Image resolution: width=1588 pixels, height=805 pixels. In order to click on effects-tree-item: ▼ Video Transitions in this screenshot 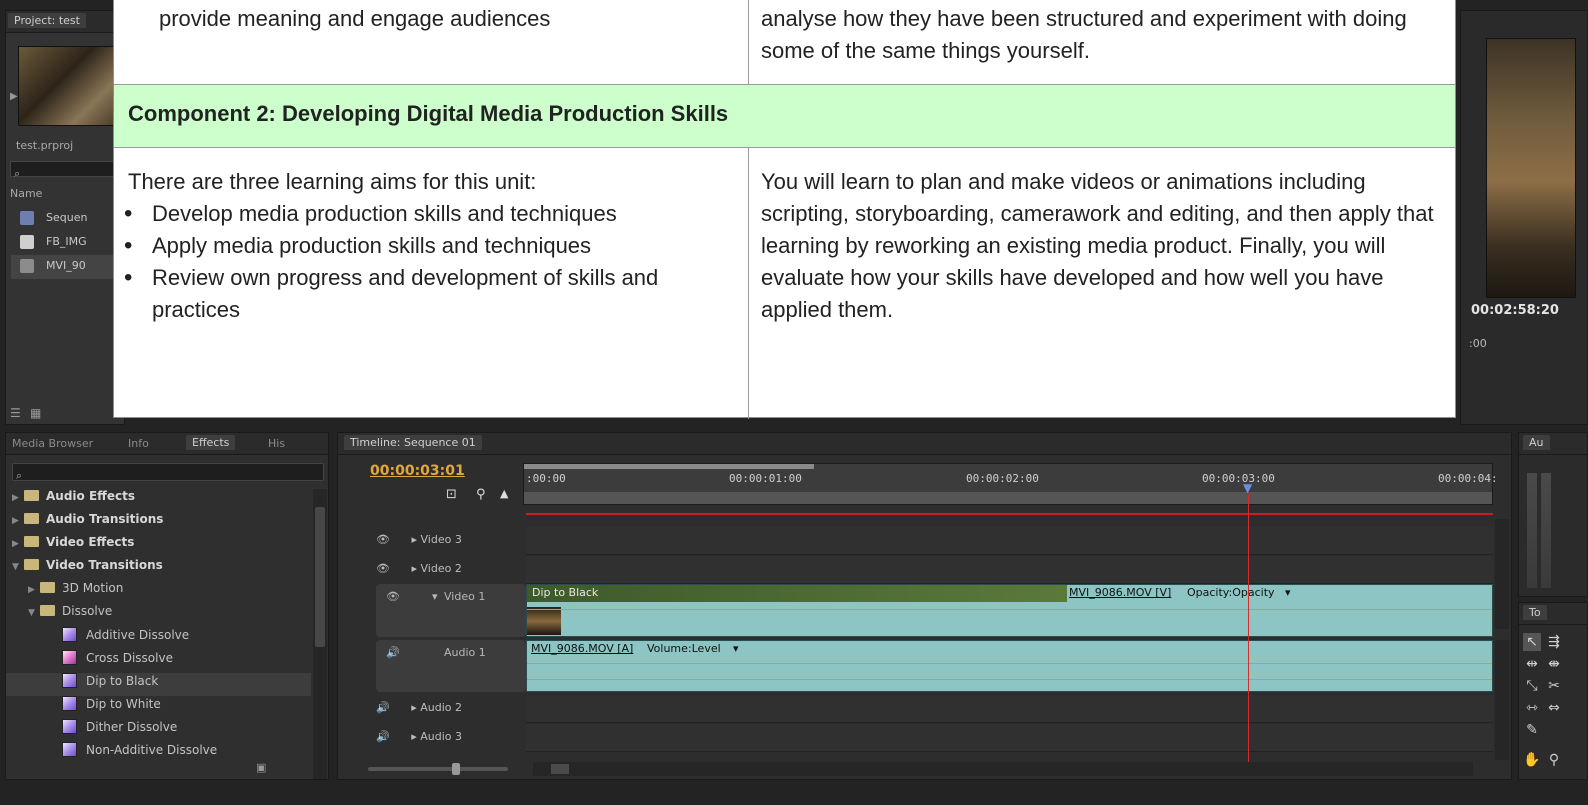, I will do `click(158, 569)`.